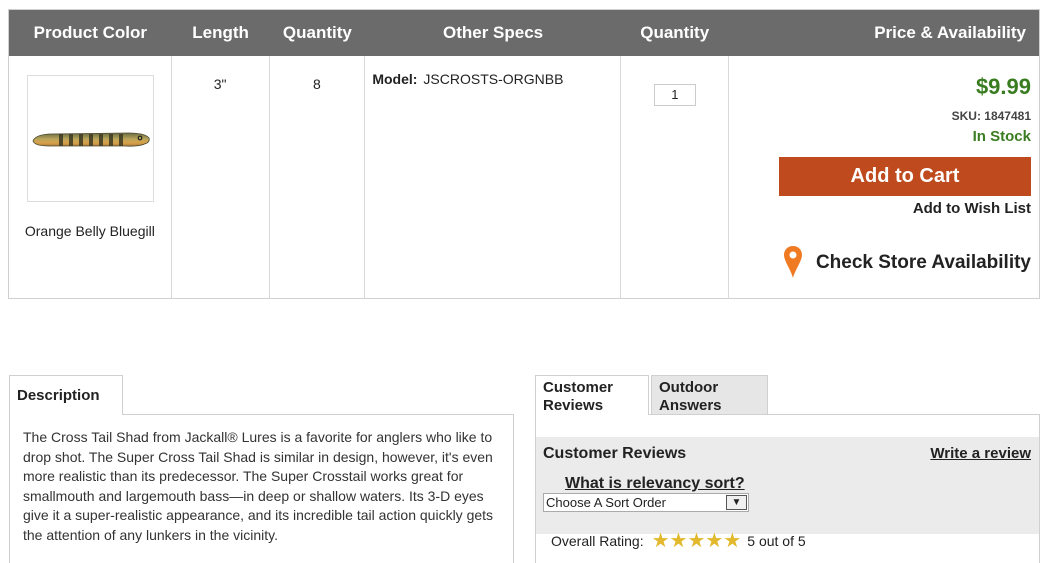 The width and height of the screenshot is (1048, 563). I want to click on pack-quantity-value: 8, so click(317, 84).